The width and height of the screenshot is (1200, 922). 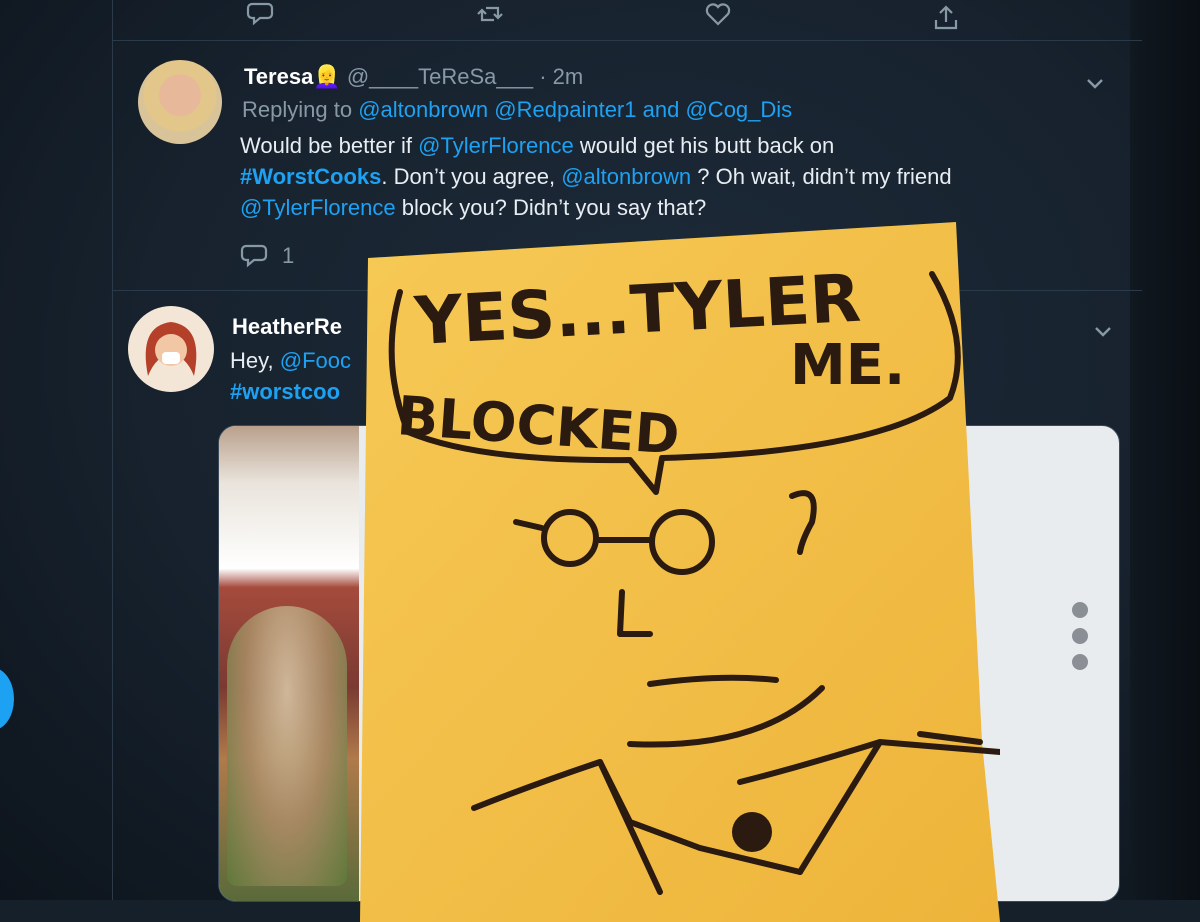 What do you see at coordinates (252, 360) in the screenshot?
I see `tweet-text: Hey,` at bounding box center [252, 360].